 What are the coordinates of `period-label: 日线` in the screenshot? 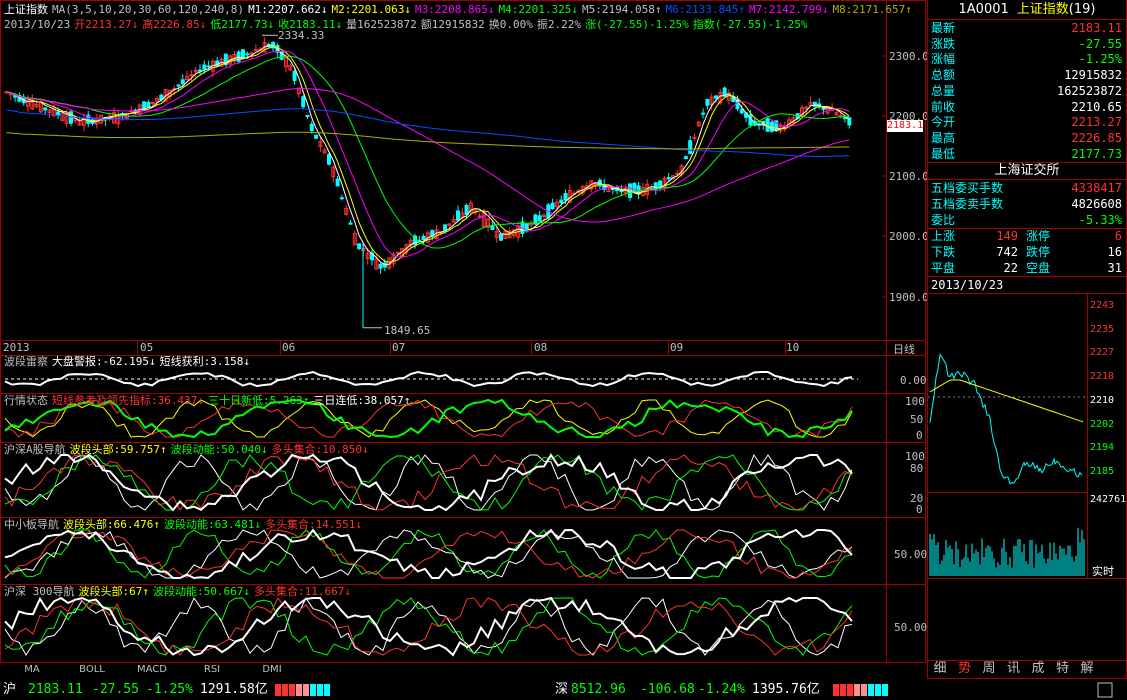 It's located at (904, 349).